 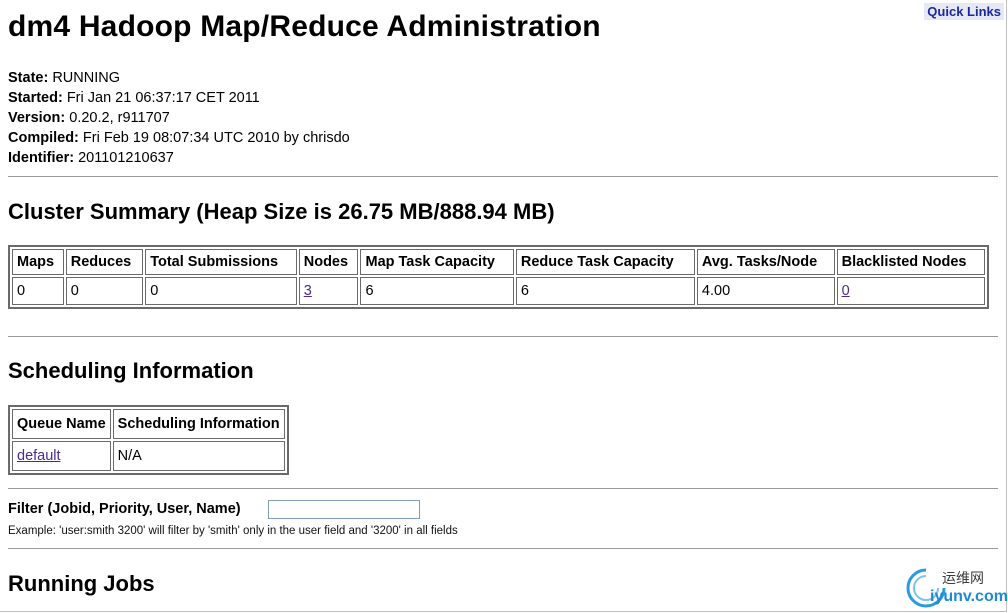 What do you see at coordinates (910, 291) in the screenshot?
I see `blacklisted-nodes-cell: 0` at bounding box center [910, 291].